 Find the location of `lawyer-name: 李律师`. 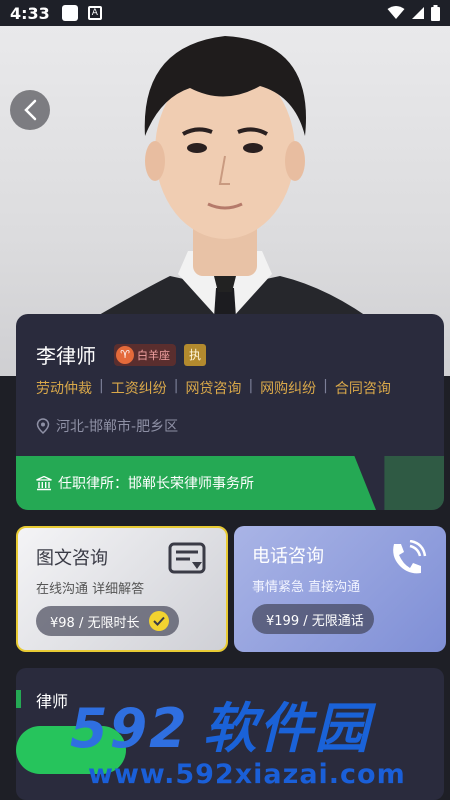

lawyer-name: 李律师 is located at coordinates (66, 356).